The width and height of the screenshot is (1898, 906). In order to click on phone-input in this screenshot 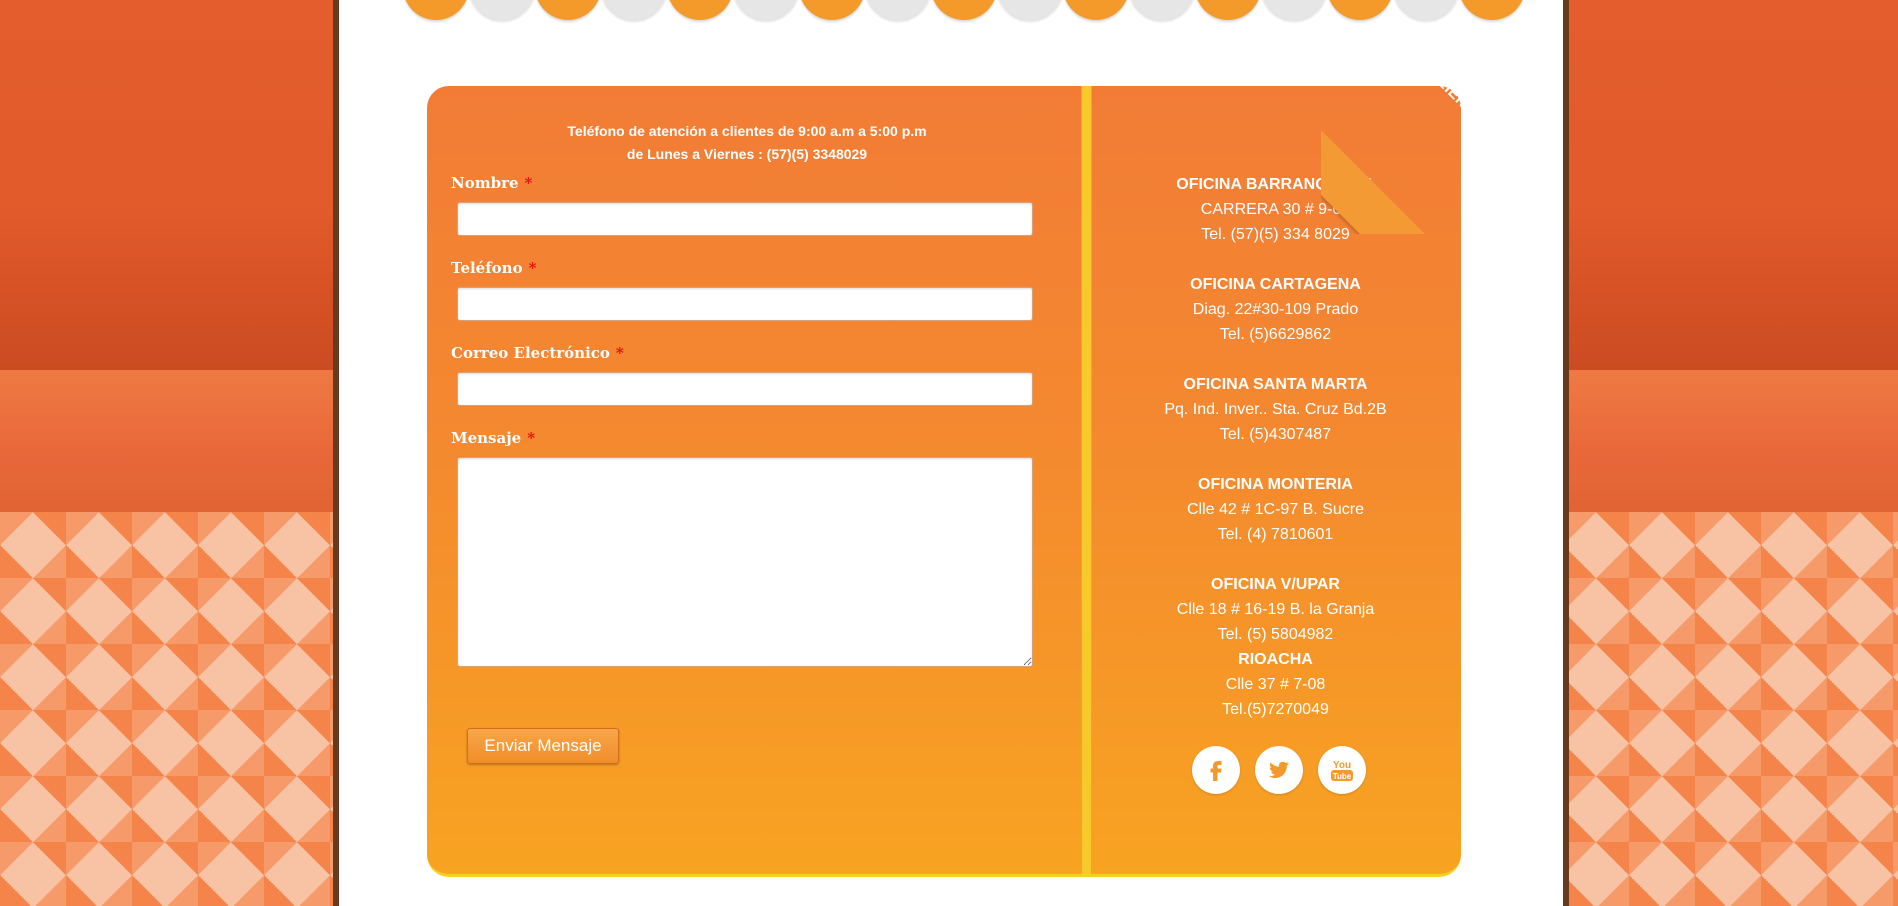, I will do `click(745, 304)`.